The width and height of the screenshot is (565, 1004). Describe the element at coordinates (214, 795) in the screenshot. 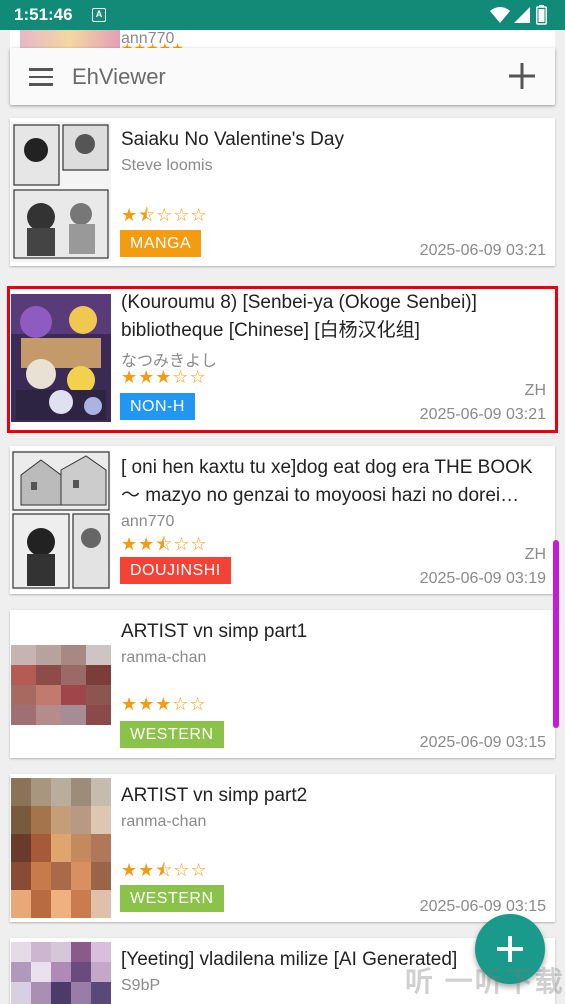

I see `gallery-title: ARTIST vn simp part2` at that location.